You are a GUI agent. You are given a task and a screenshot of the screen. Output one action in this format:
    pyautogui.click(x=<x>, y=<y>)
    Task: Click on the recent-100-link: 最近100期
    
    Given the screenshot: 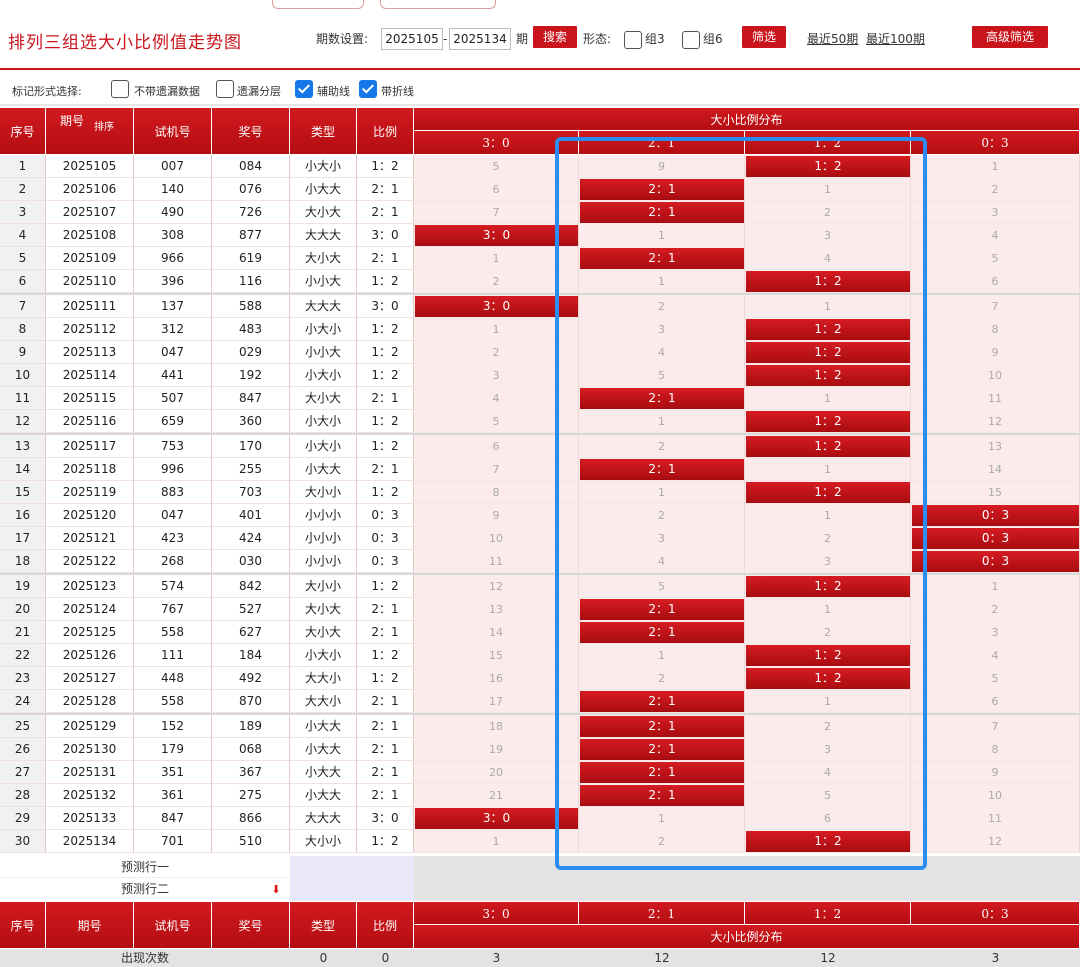 What is the action you would take?
    pyautogui.click(x=895, y=39)
    